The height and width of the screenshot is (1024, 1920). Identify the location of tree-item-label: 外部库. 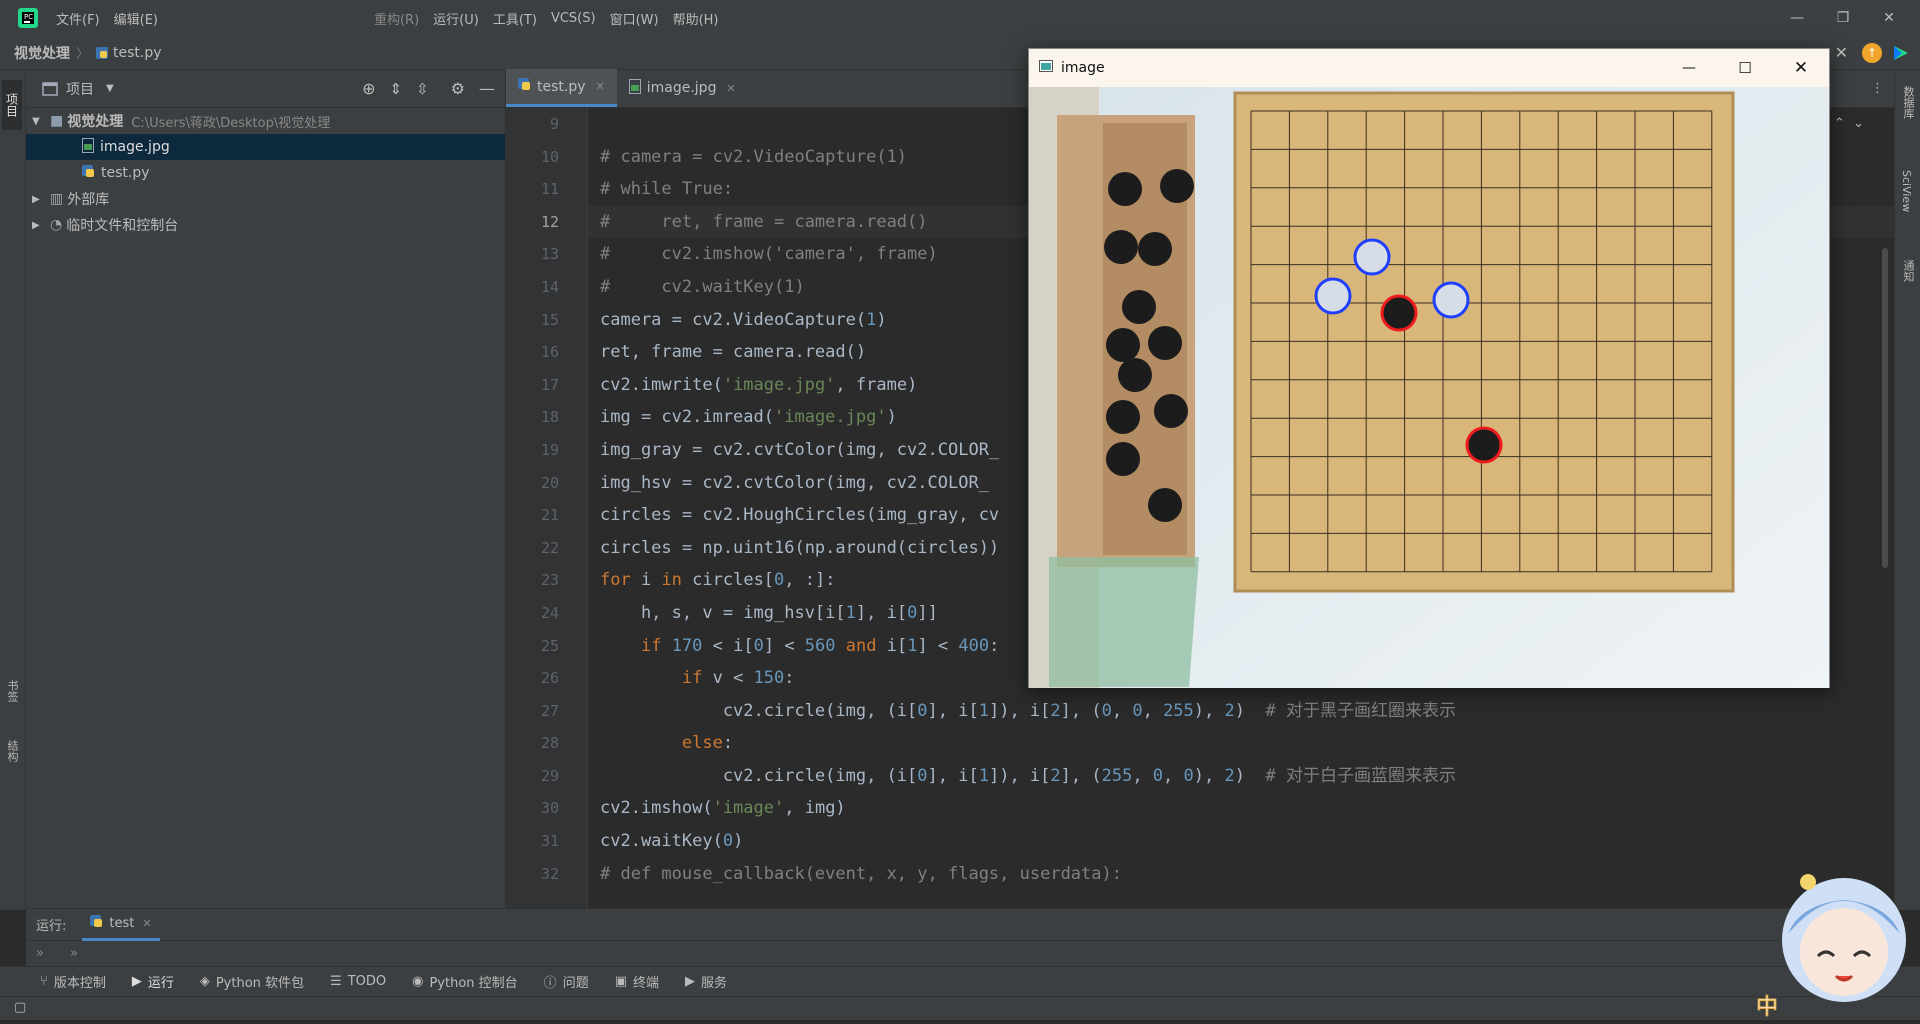
(88, 199).